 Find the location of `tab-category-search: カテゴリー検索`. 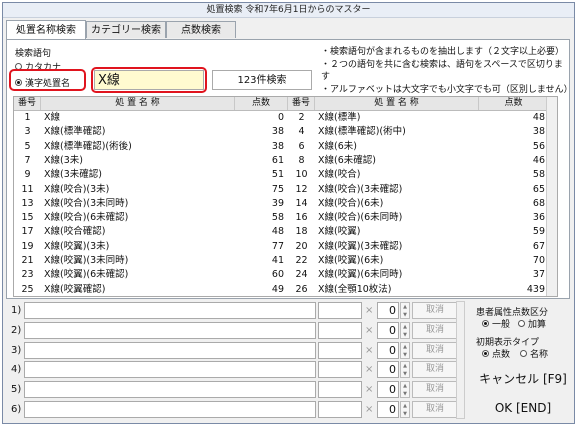

tab-category-search: カテゴリー検索 is located at coordinates (126, 29).